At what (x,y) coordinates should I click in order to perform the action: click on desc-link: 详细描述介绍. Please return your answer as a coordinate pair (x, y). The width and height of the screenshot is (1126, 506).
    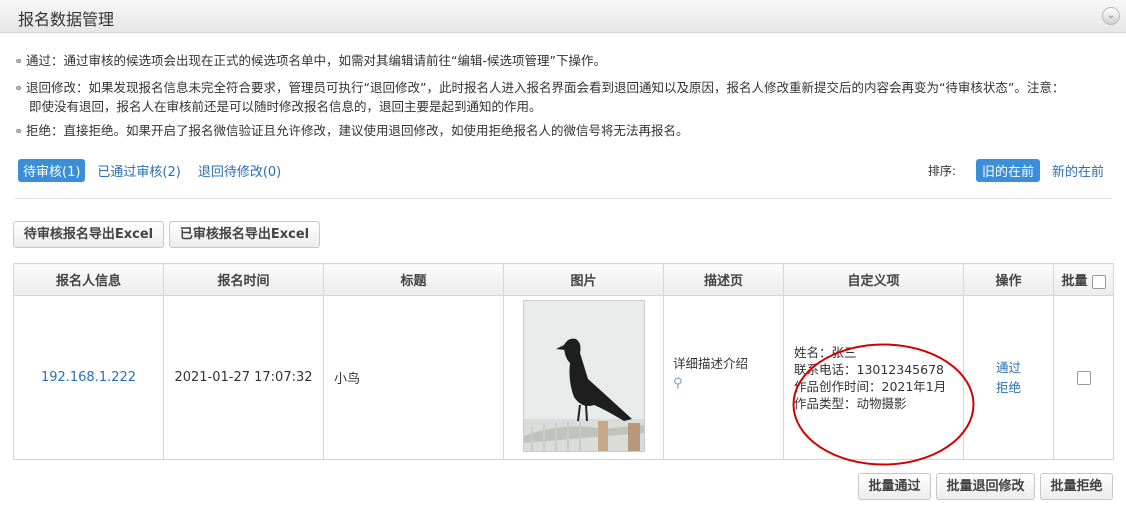
    Looking at the image, I should click on (728, 362).